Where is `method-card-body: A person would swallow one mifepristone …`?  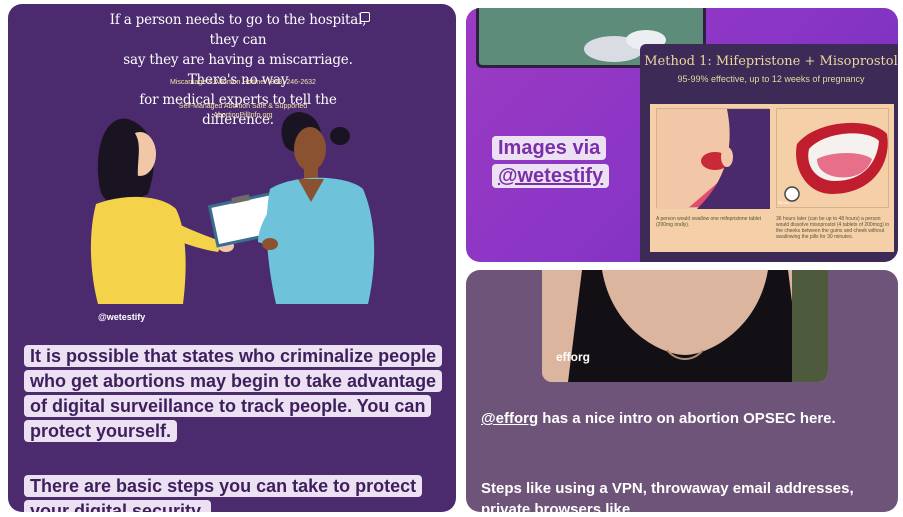 method-card-body: A person would swallow one mifepristone … is located at coordinates (772, 178).